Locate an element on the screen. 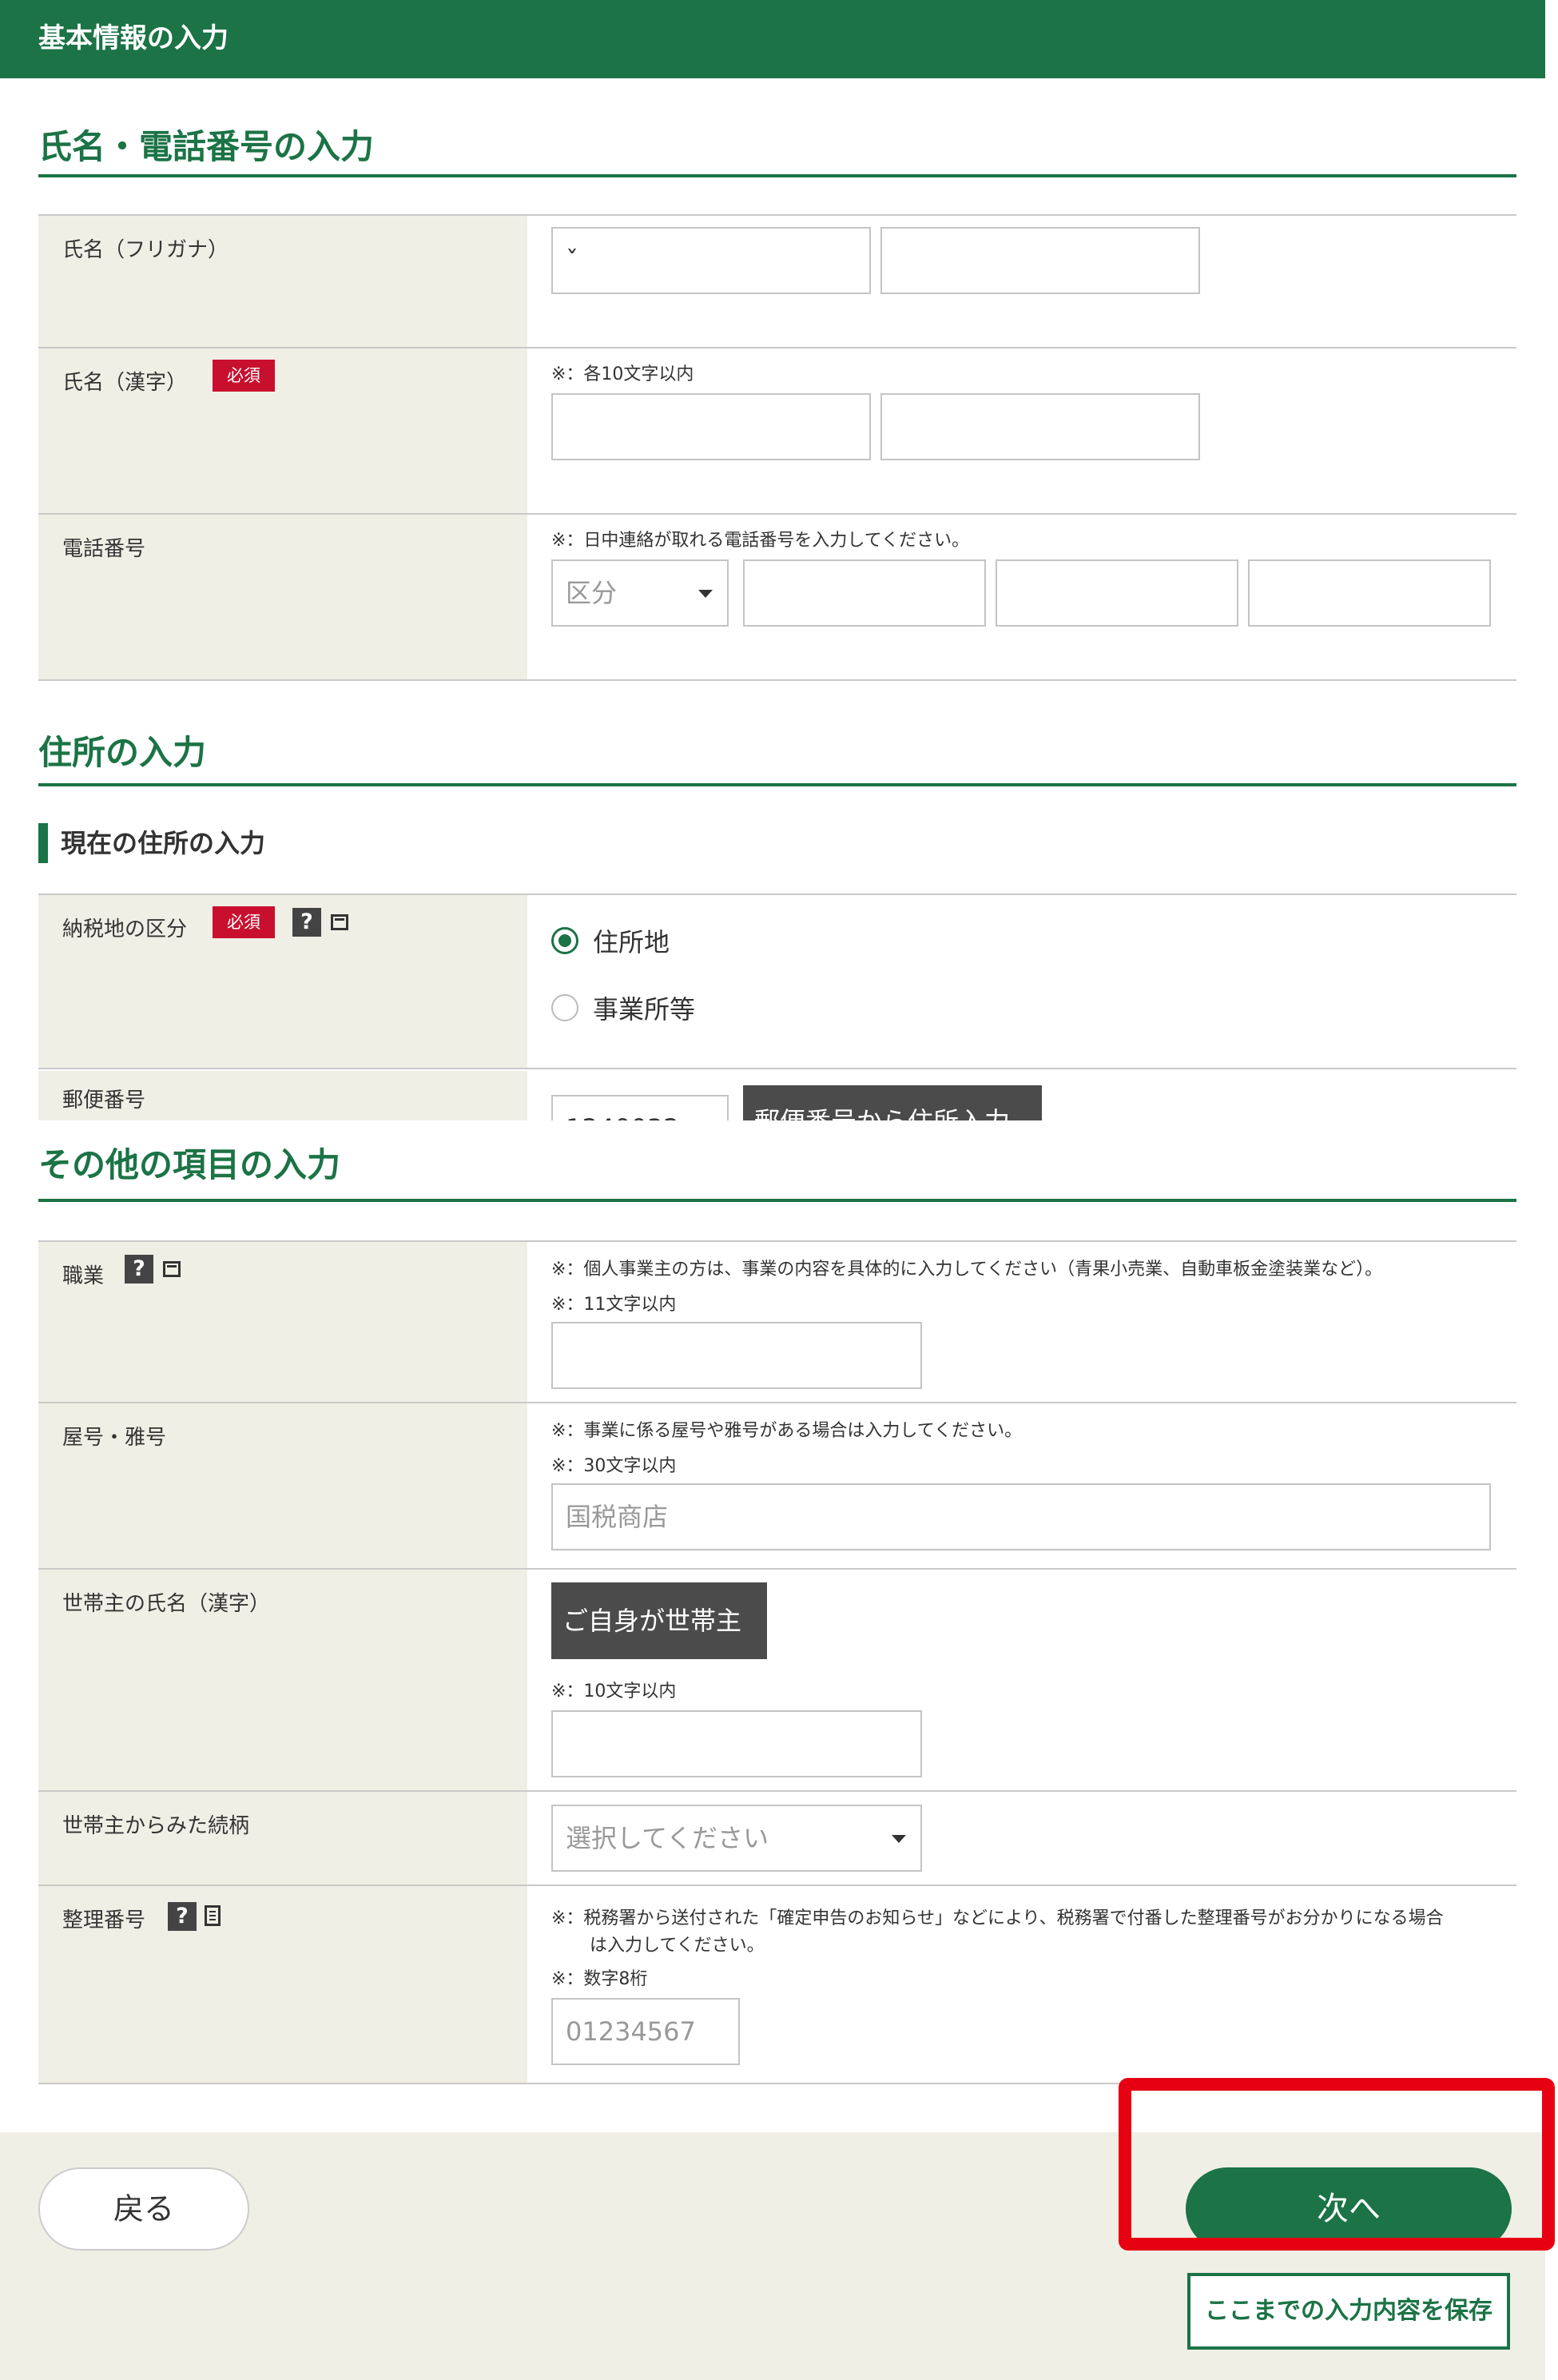  trade-name-note-1: ※：事業に係る屋号や雅号がある場合は入力してください。 is located at coordinates (787, 1431).